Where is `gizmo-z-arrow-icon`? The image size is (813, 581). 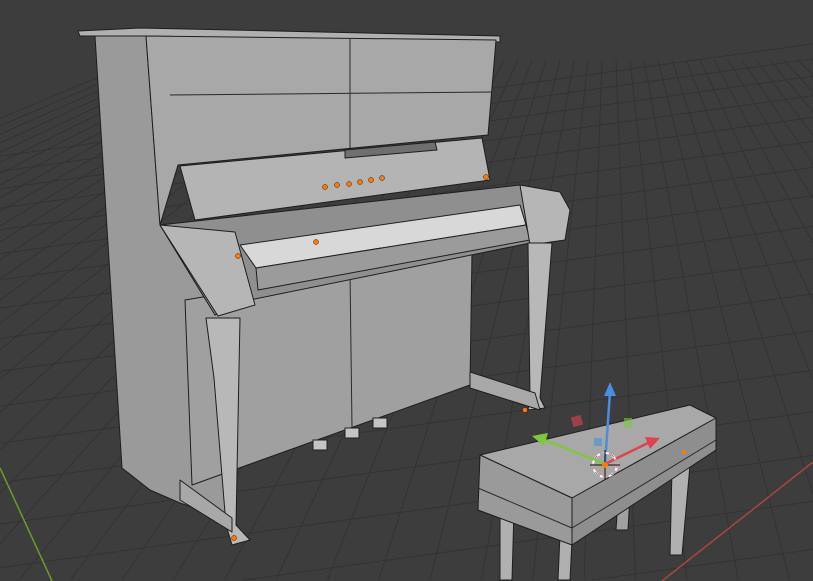
gizmo-z-arrow-icon is located at coordinates (610, 389).